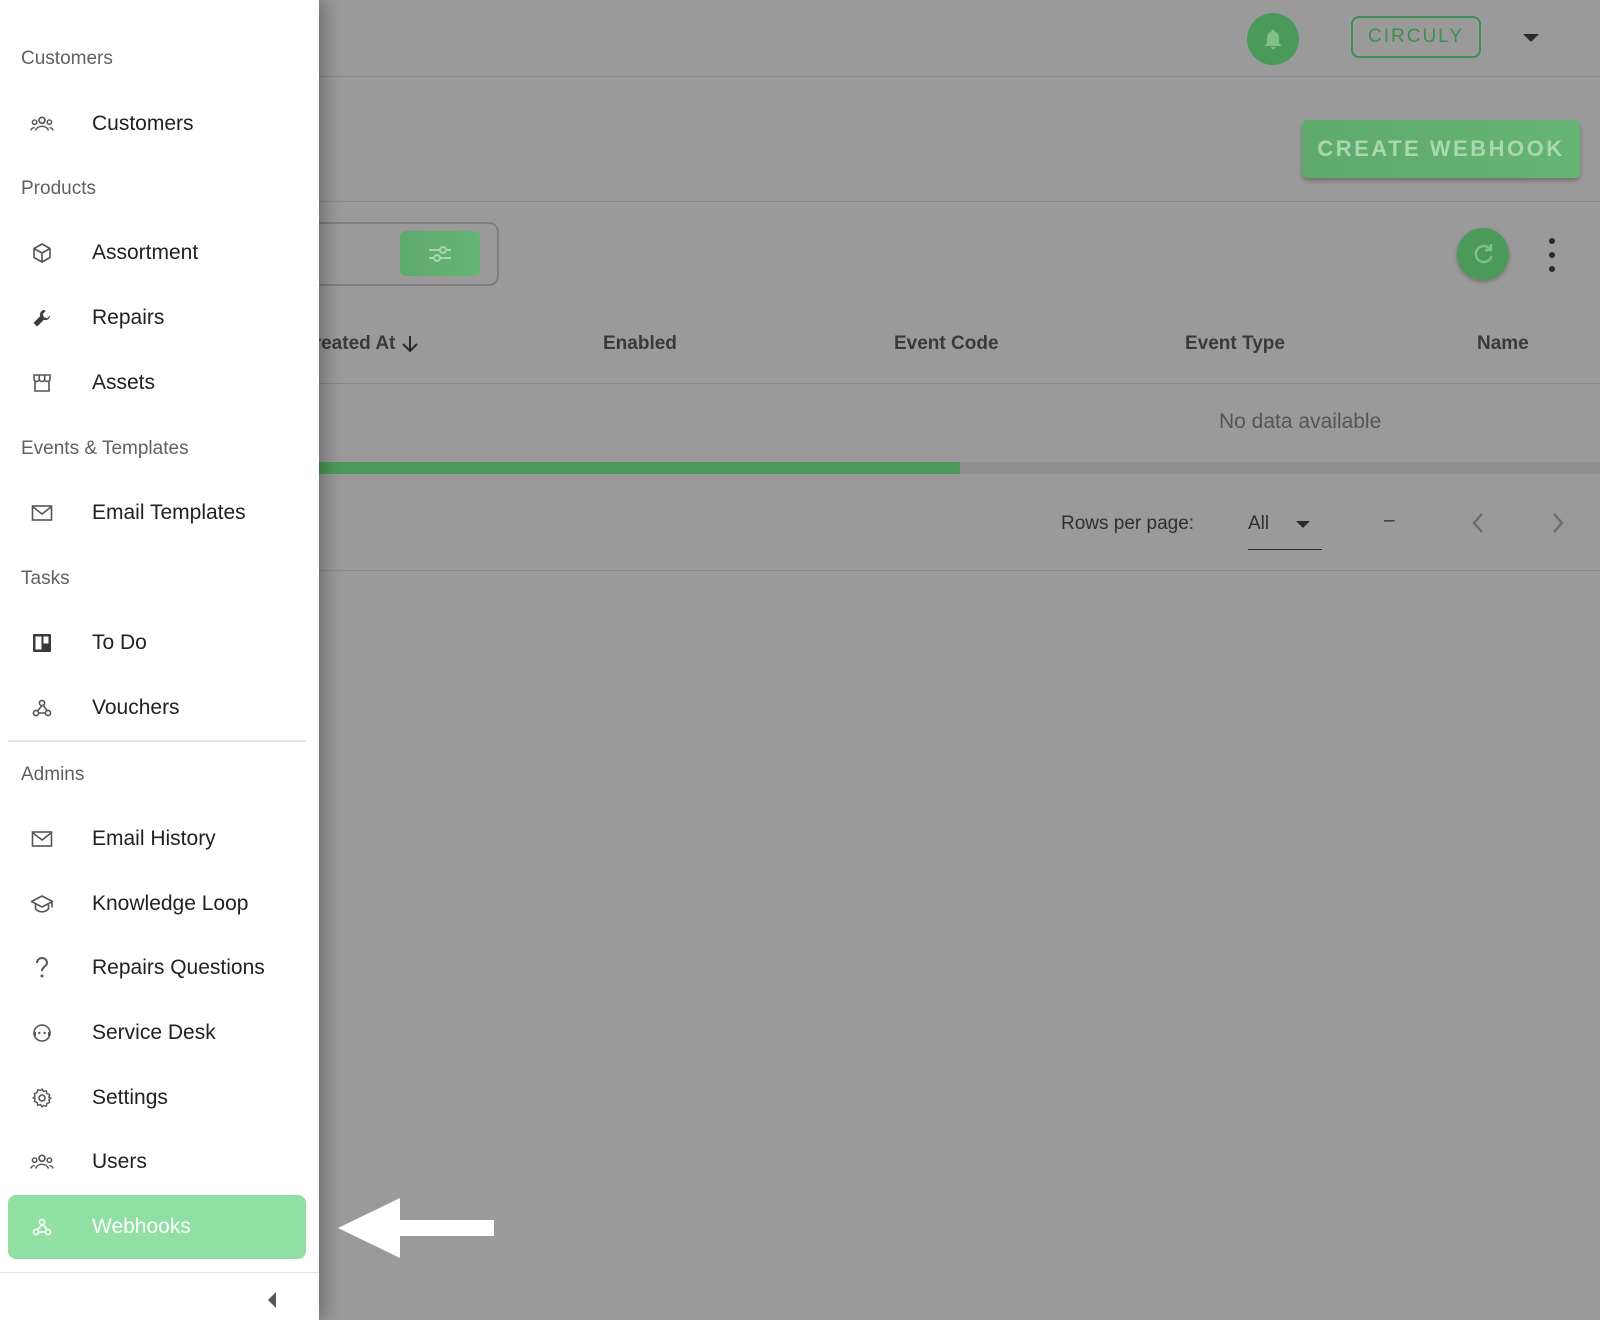 Image resolution: width=1600 pixels, height=1320 pixels. Describe the element at coordinates (1128, 523) in the screenshot. I see `rows-per-page-label: Rows per page:` at that location.